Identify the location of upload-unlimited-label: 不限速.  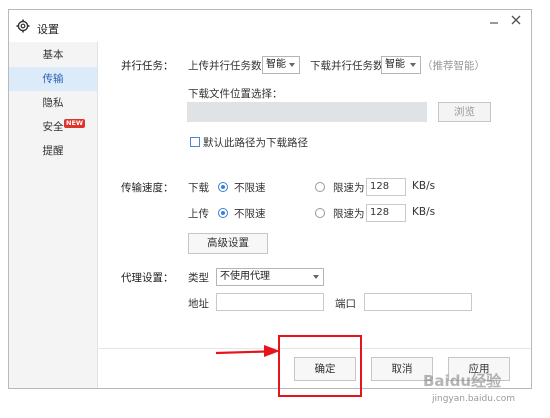
(250, 214).